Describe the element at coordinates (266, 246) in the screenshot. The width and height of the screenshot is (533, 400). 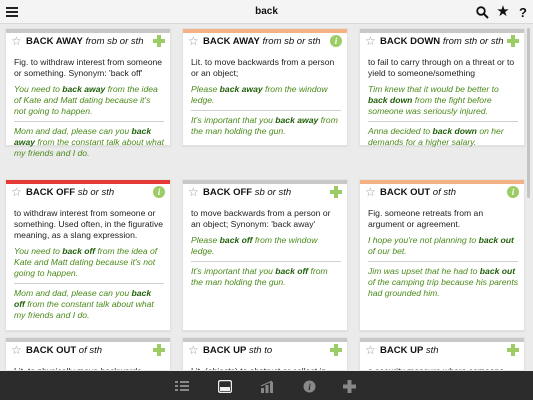
I see `example-sentence: Please back off from the window ledge.` at that location.